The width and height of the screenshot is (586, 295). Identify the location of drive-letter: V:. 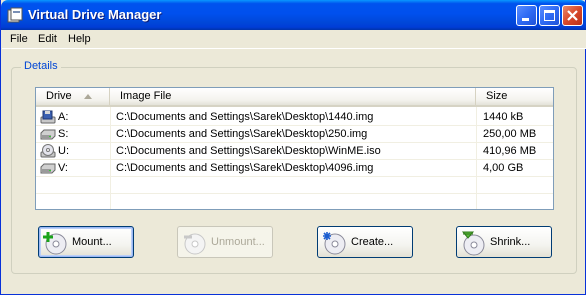
(63, 168).